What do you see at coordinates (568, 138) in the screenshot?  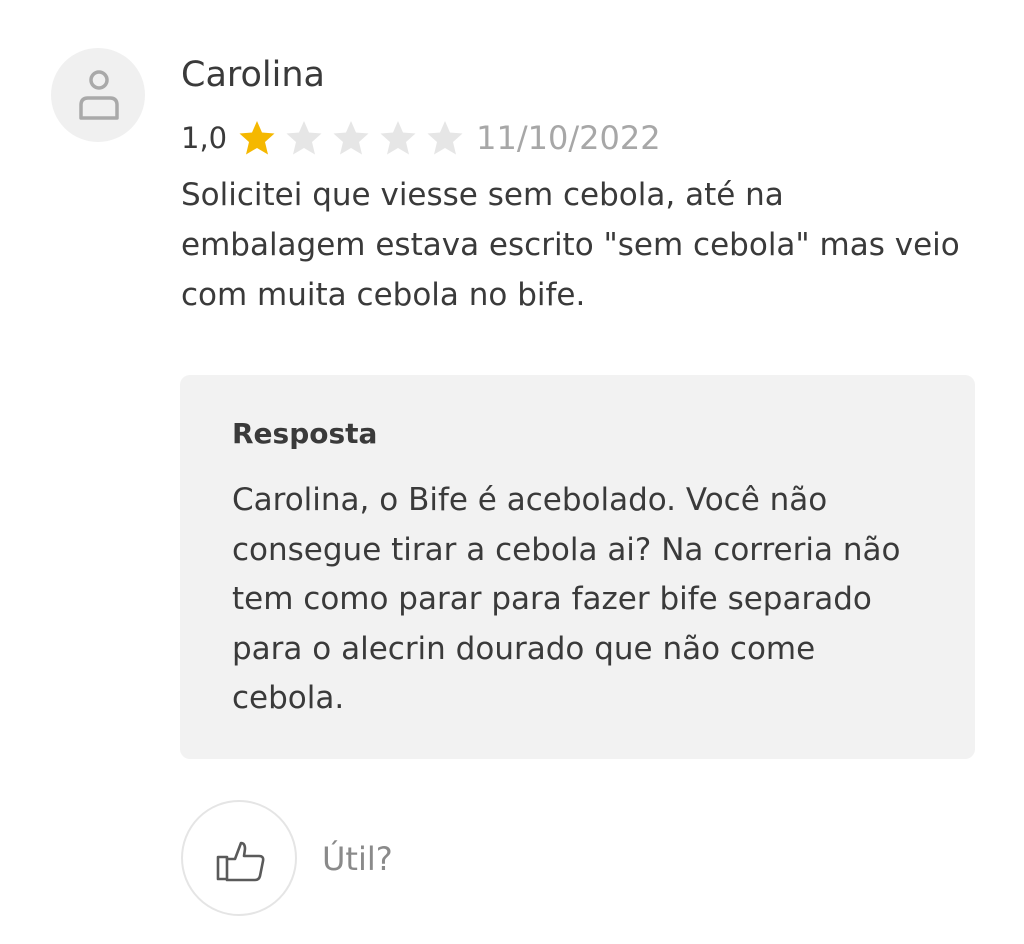 I see `review-date: 11/10/2022` at bounding box center [568, 138].